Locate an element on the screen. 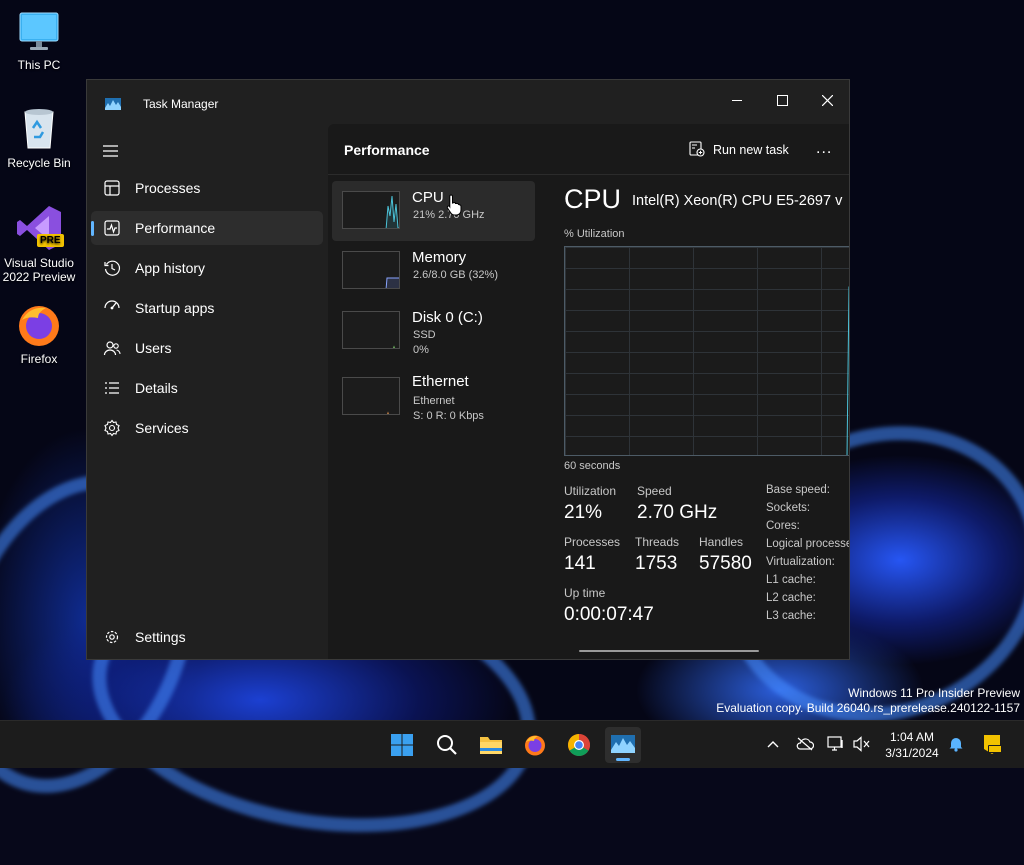  desktop-icon-this-pc: This PC is located at coordinates (39, 41).